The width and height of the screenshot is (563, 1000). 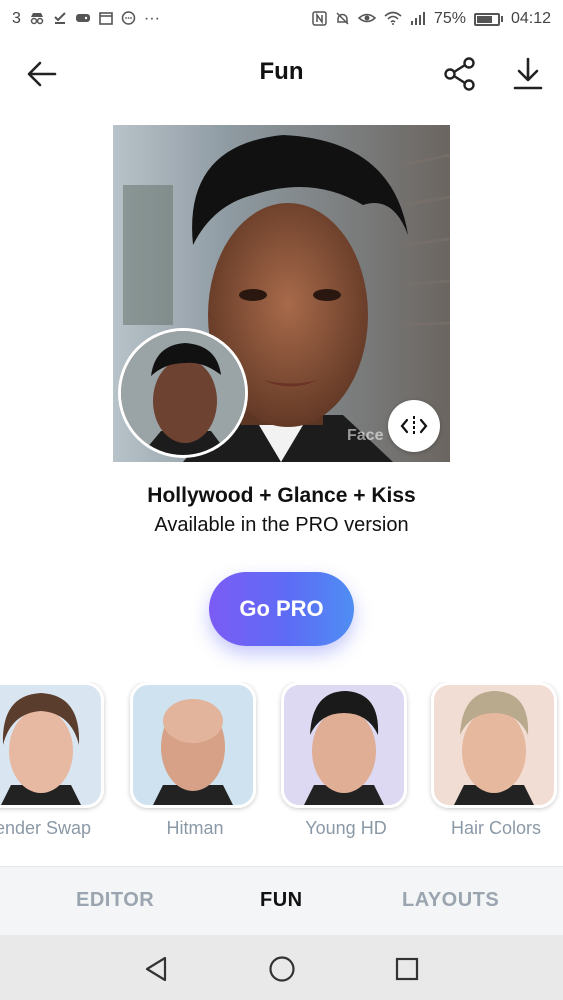 I want to click on battery-icon, so click(x=488, y=19).